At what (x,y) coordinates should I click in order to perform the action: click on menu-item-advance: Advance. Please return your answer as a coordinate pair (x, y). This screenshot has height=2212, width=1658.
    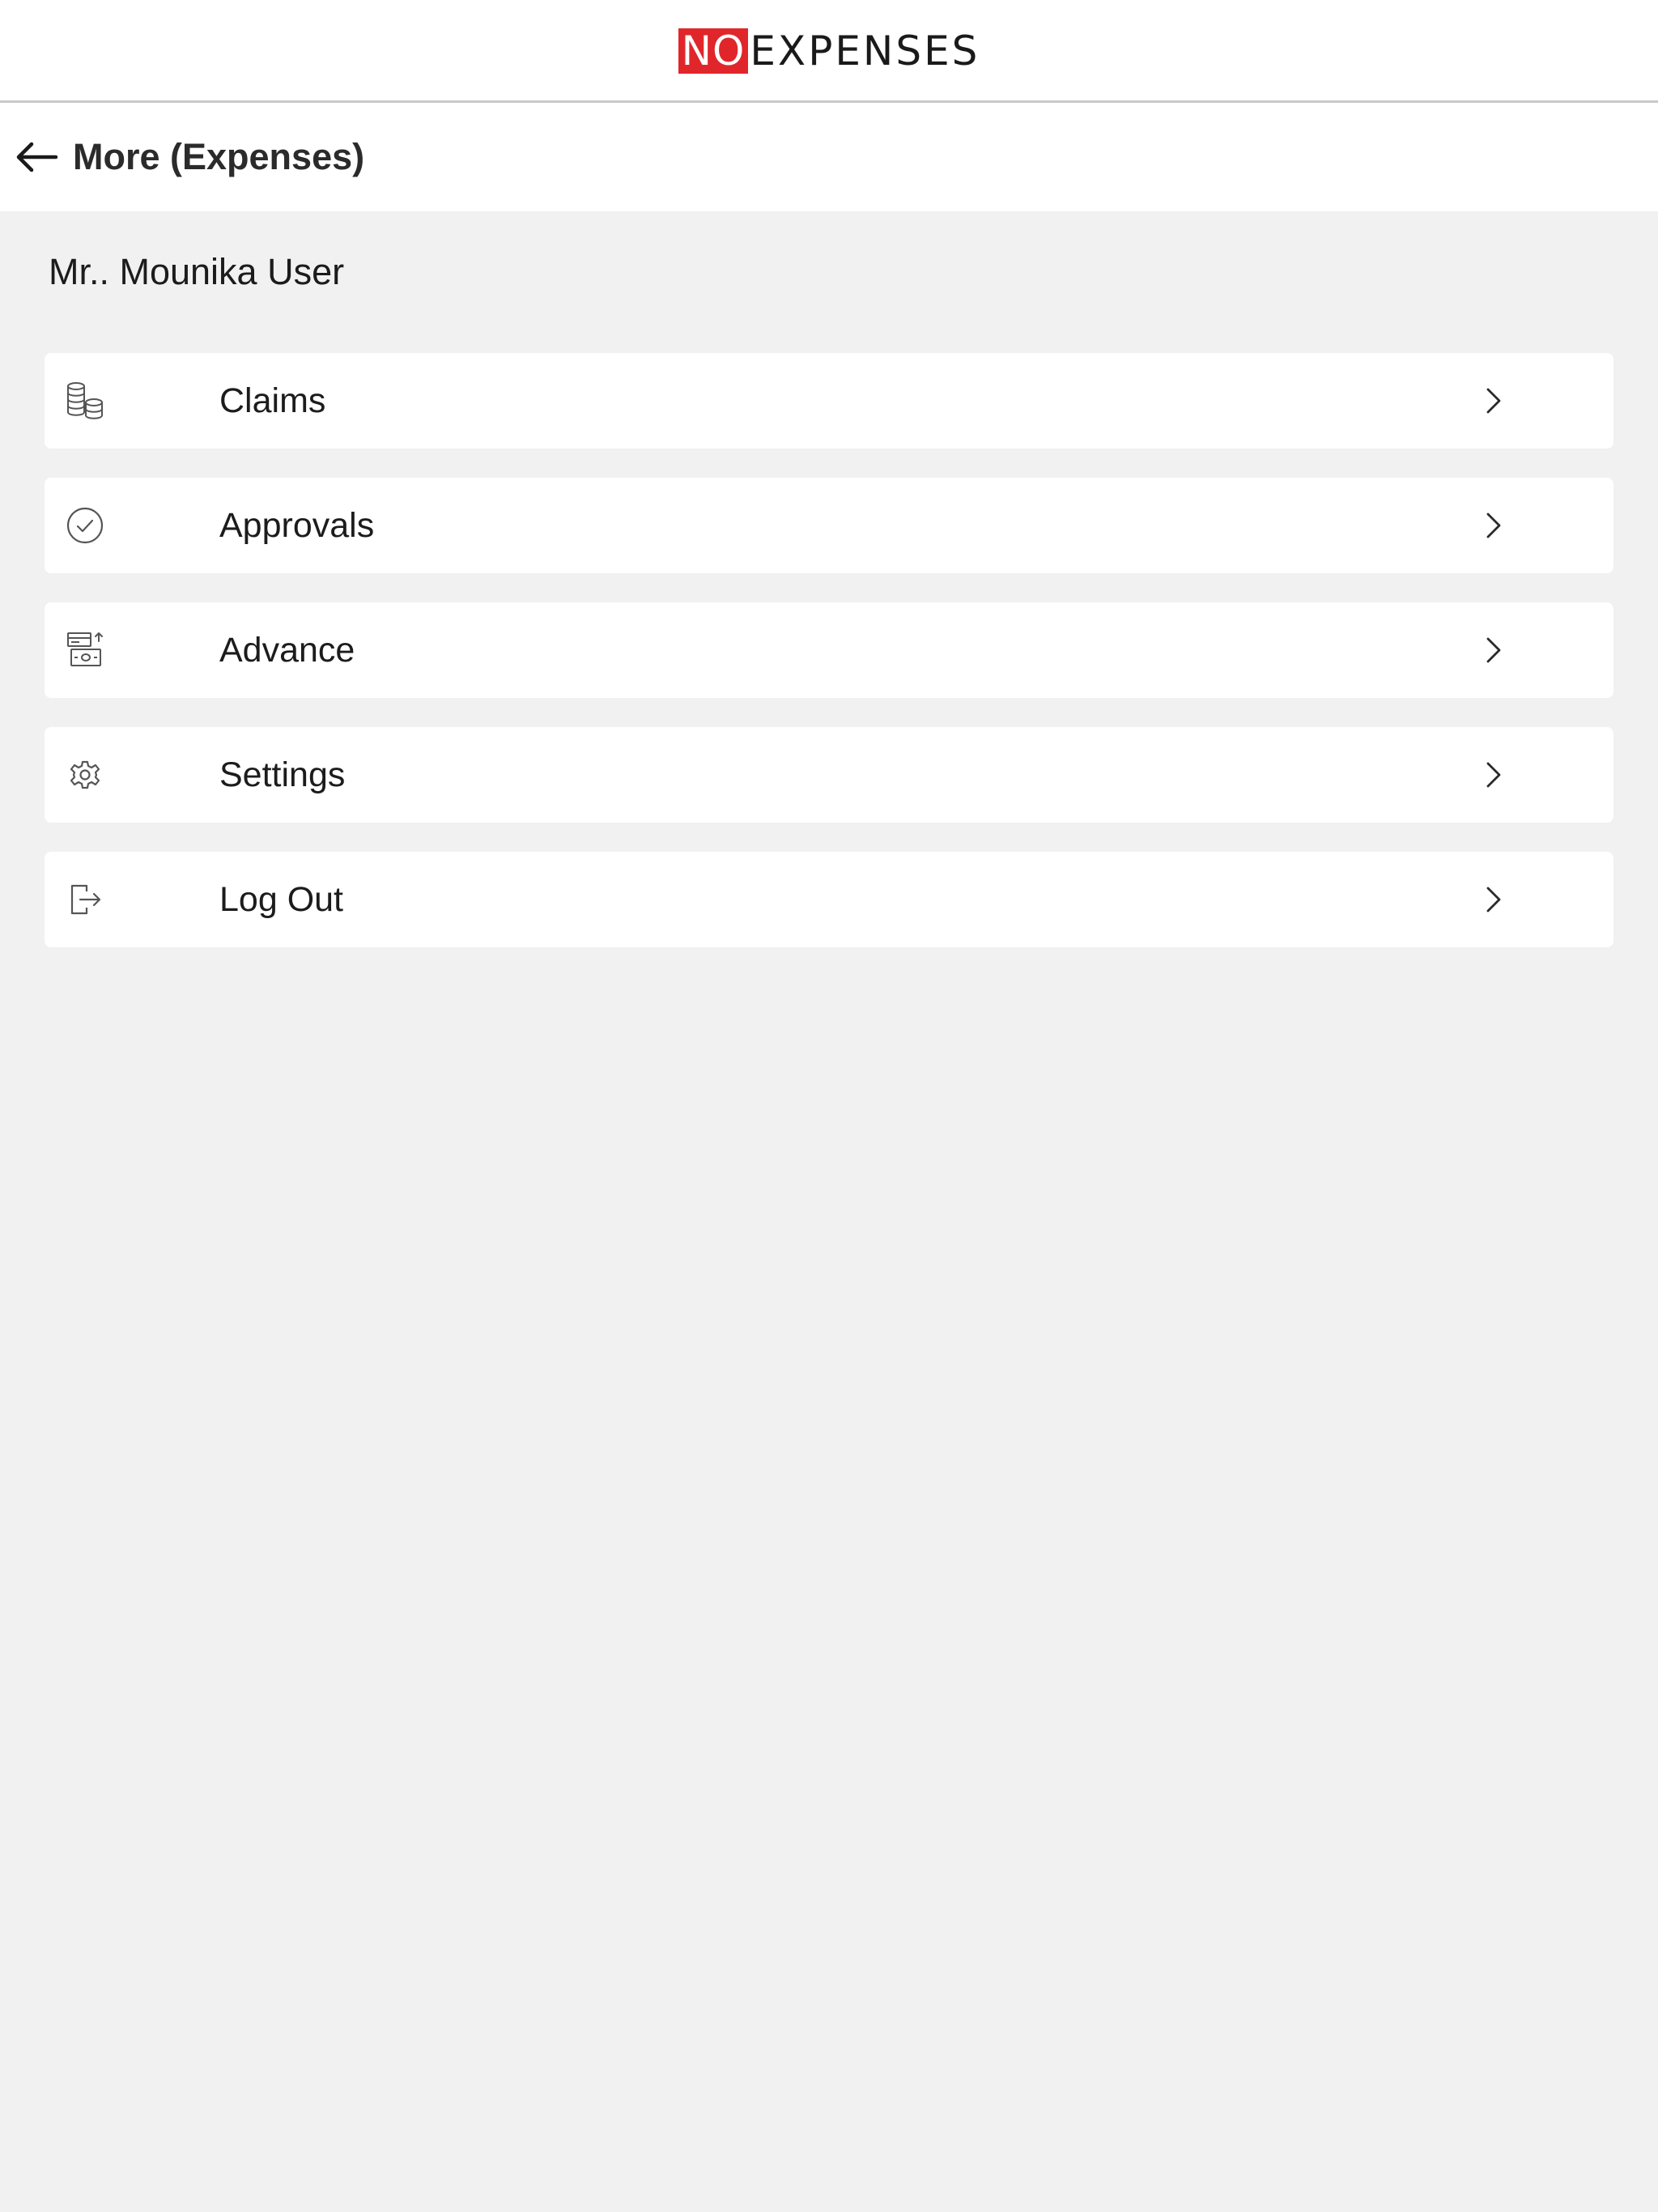
    Looking at the image, I should click on (829, 650).